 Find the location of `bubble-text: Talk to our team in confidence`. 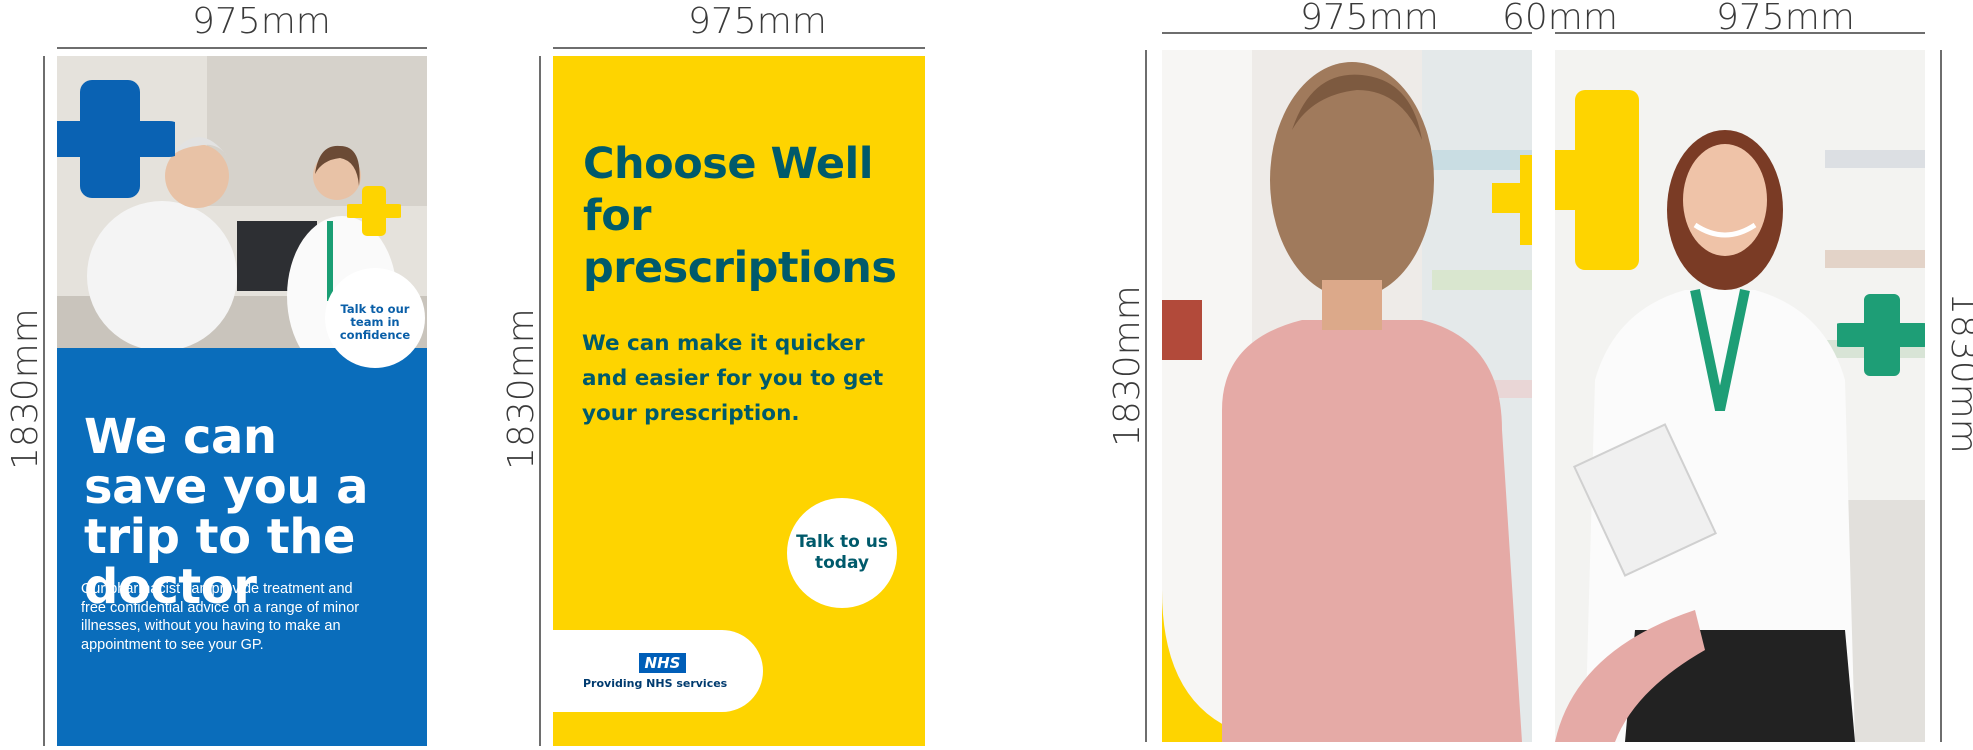

bubble-text: Talk to our team in confidence is located at coordinates (375, 321).